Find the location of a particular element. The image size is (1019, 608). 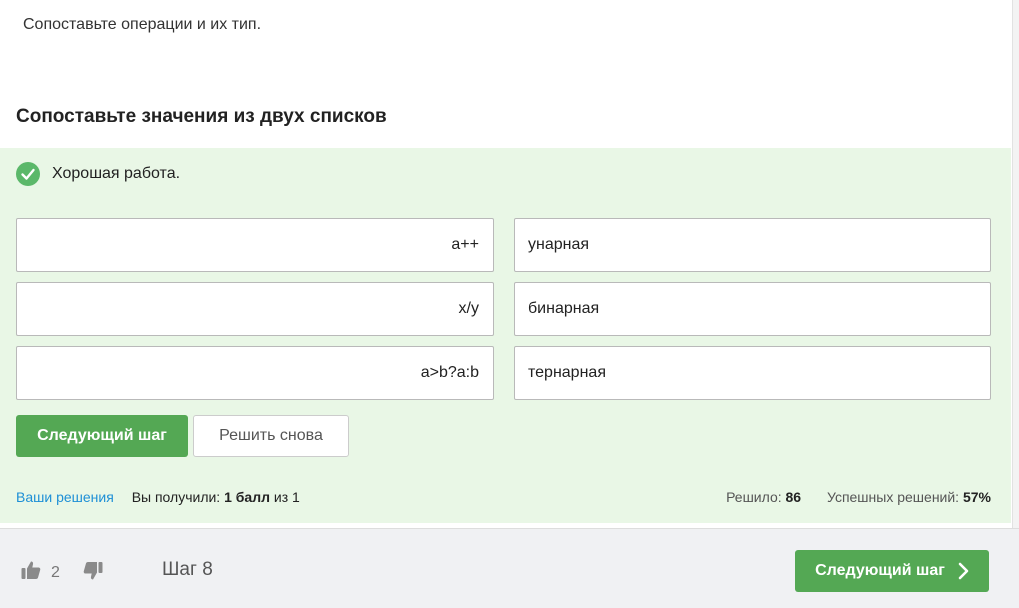

thumbs-down-icon is located at coordinates (93, 574).